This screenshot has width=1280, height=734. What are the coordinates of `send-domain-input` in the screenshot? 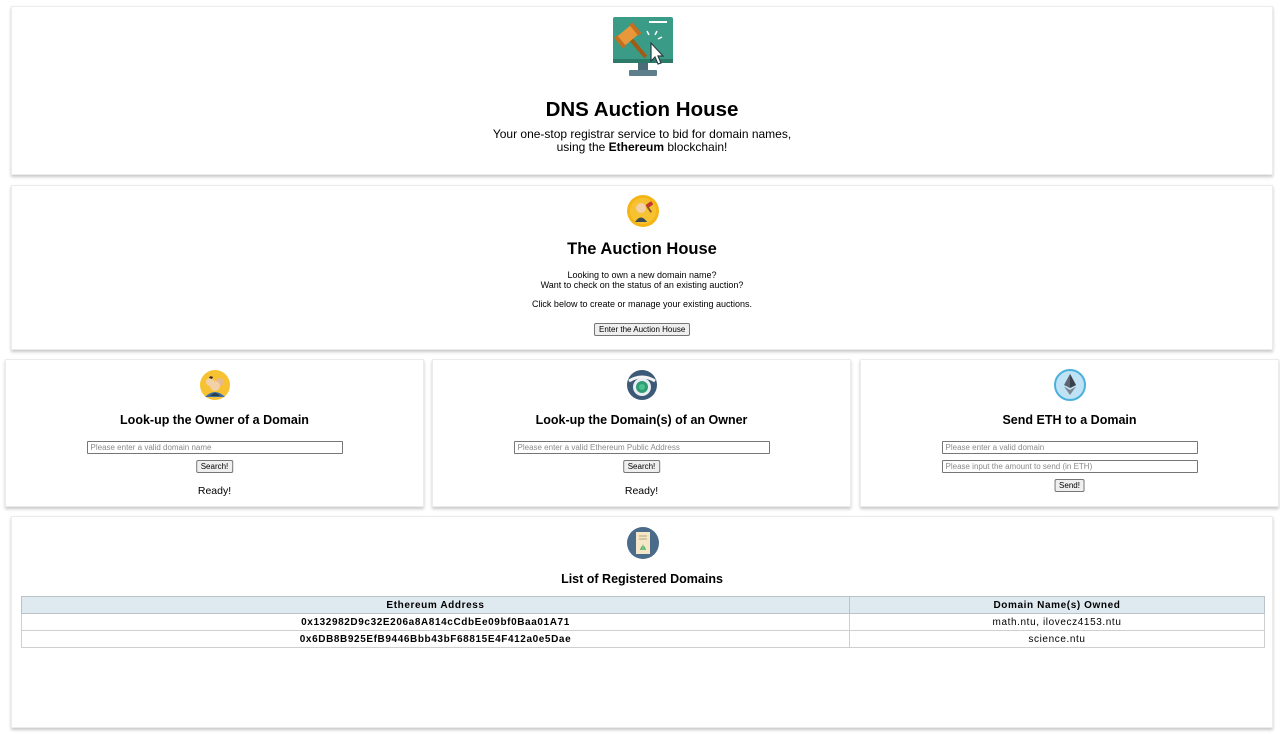 It's located at (1069, 447).